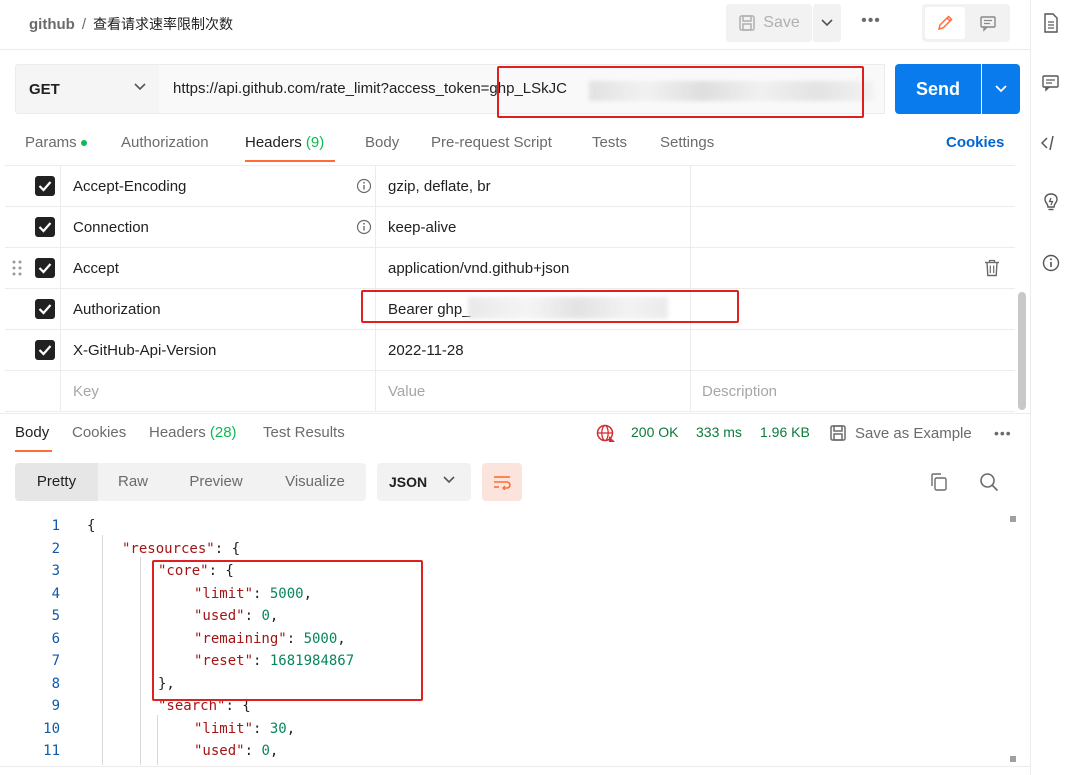 This screenshot has width=1065, height=775. I want to click on headers-count: (9), so click(315, 142).